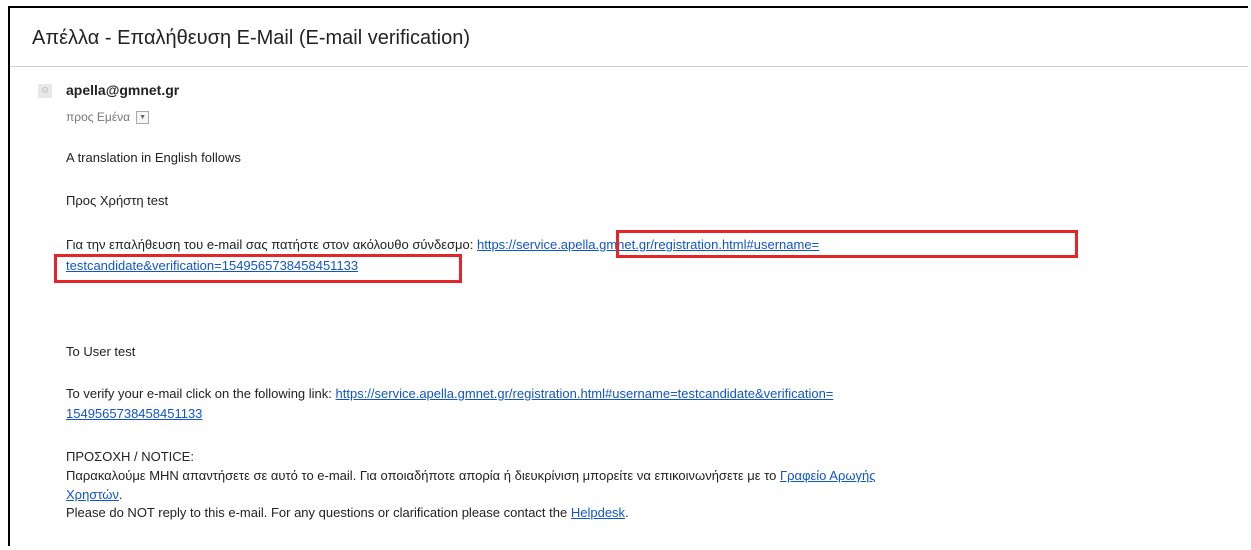 Image resolution: width=1251 pixels, height=550 pixels. I want to click on recipient-row: προς Εμένα ▼, so click(108, 117).